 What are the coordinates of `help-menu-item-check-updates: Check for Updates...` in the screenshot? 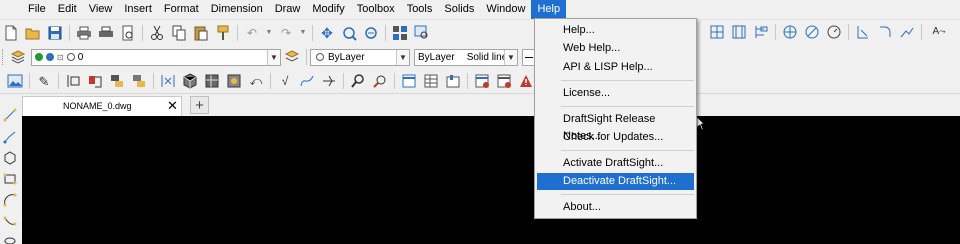 It's located at (615, 137).